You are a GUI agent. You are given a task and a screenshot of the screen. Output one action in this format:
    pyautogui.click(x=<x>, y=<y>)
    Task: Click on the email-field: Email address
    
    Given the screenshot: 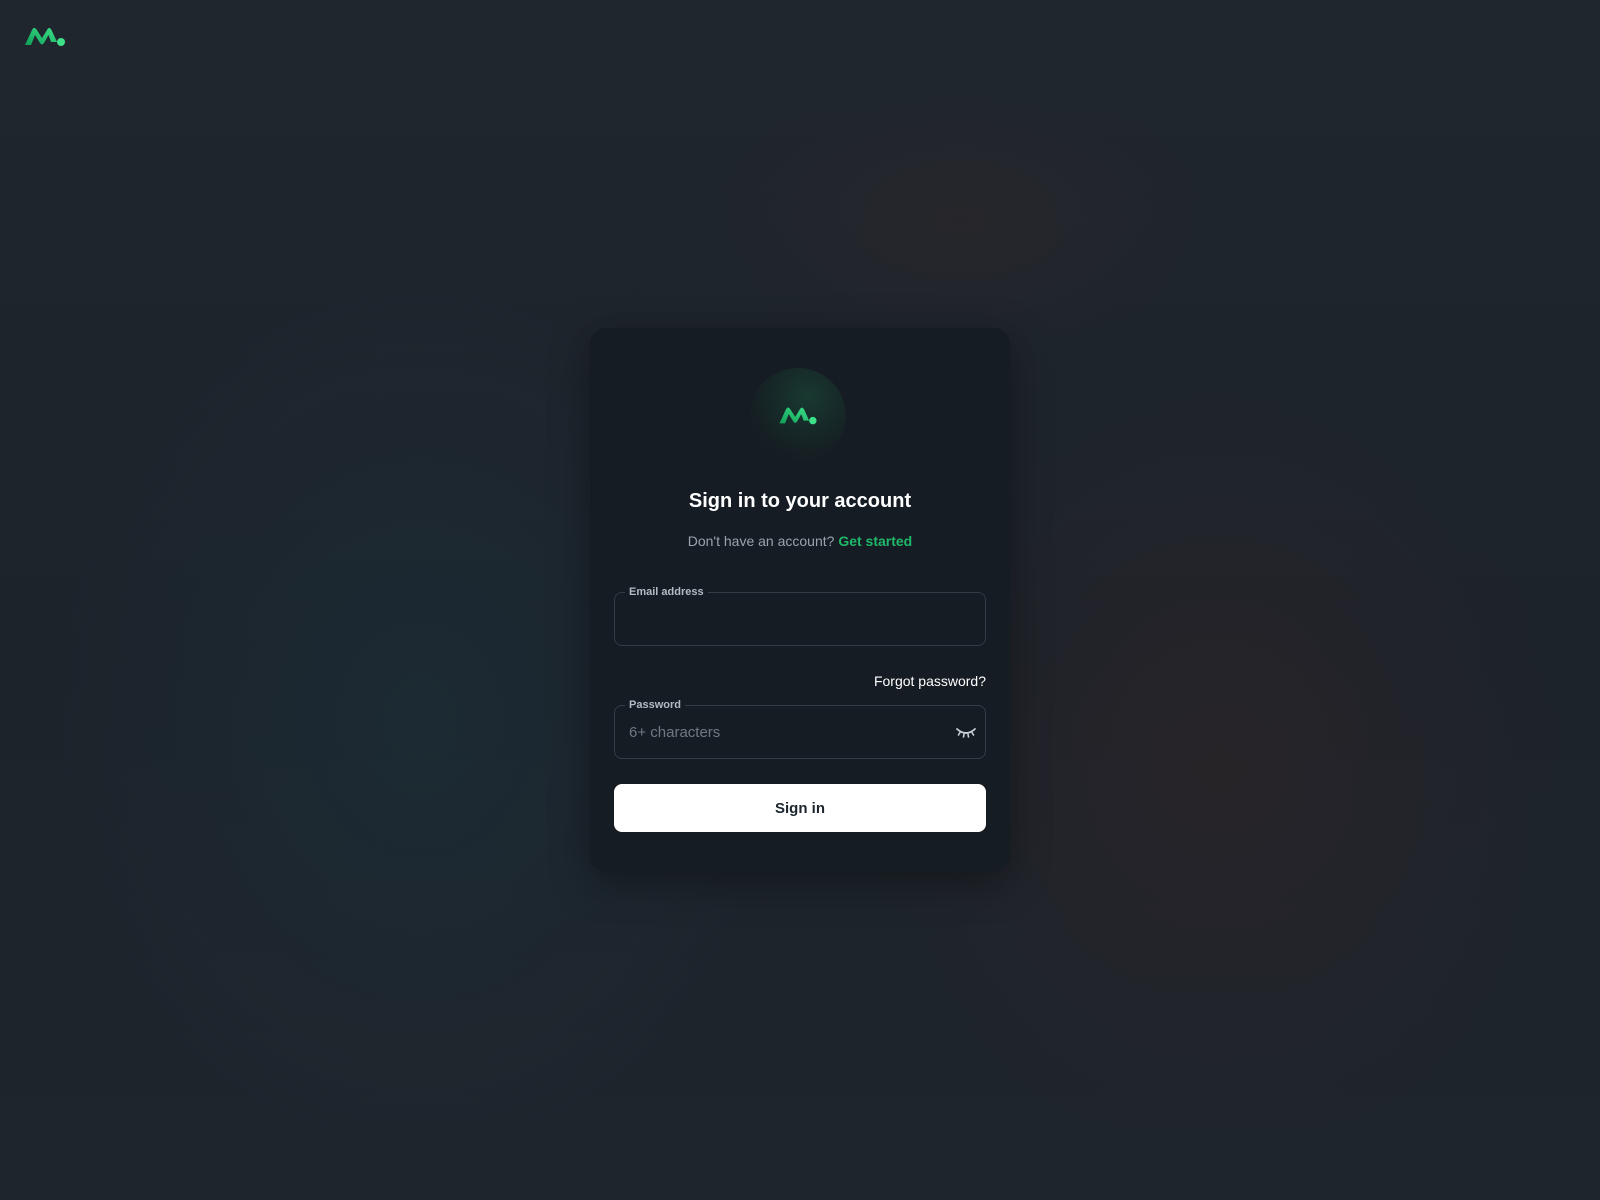 What is the action you would take?
    pyautogui.click(x=800, y=615)
    